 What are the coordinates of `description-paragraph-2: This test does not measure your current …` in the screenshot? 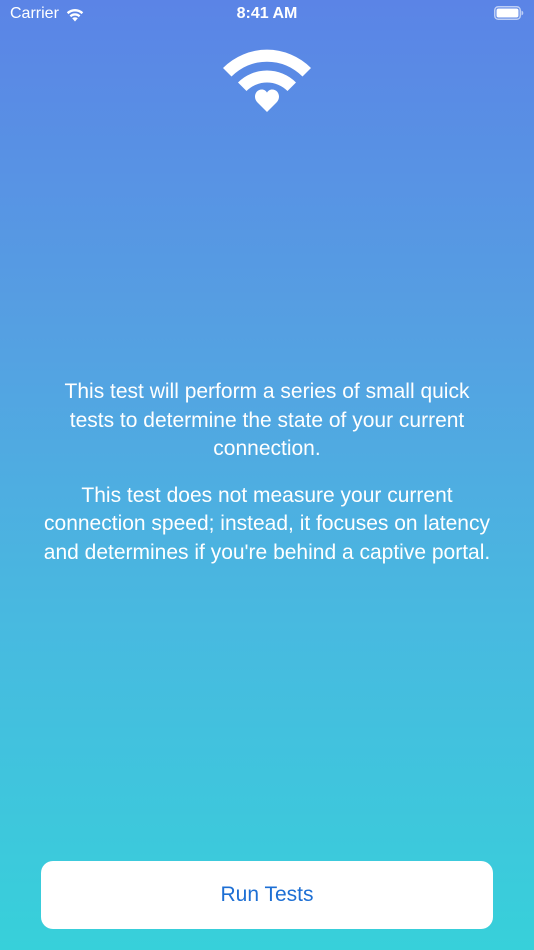 It's located at (267, 523).